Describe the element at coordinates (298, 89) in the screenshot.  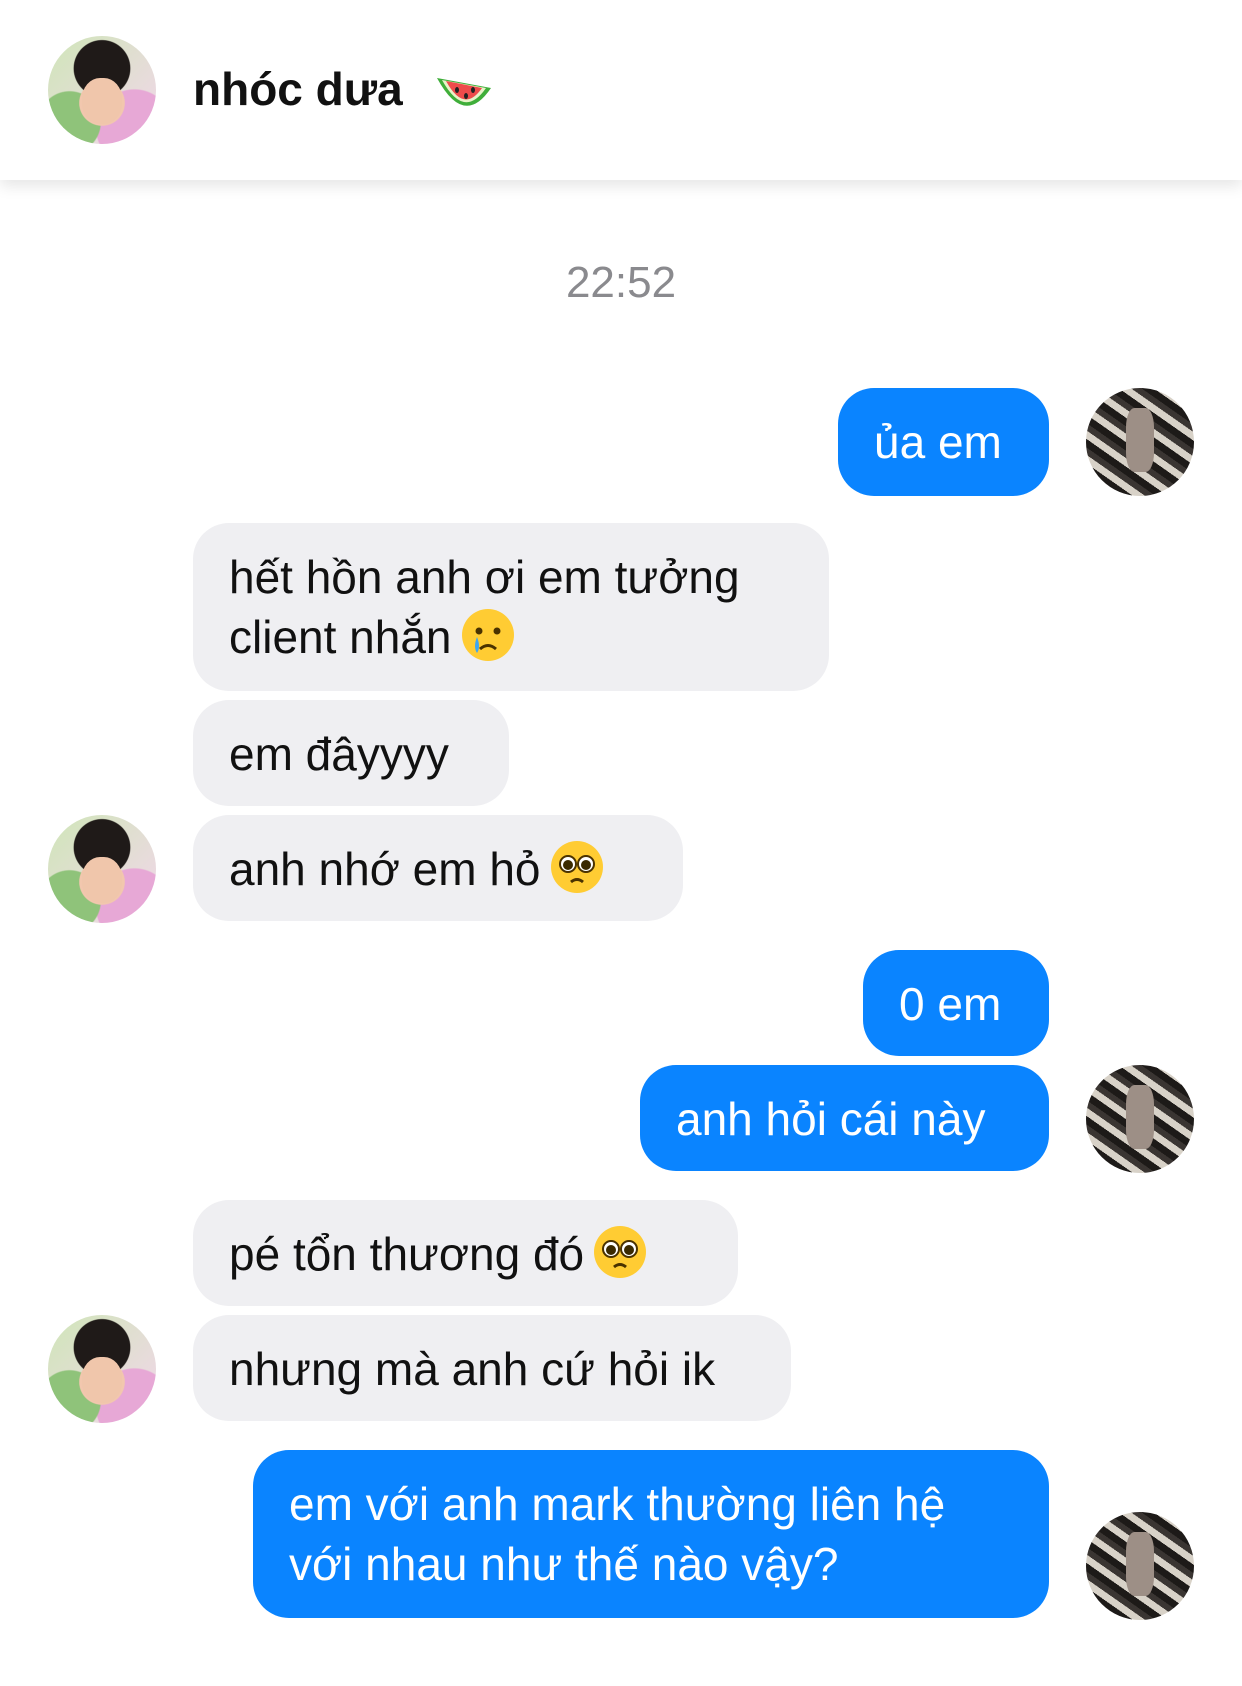
I see `contact-name: nhóc dưa` at that location.